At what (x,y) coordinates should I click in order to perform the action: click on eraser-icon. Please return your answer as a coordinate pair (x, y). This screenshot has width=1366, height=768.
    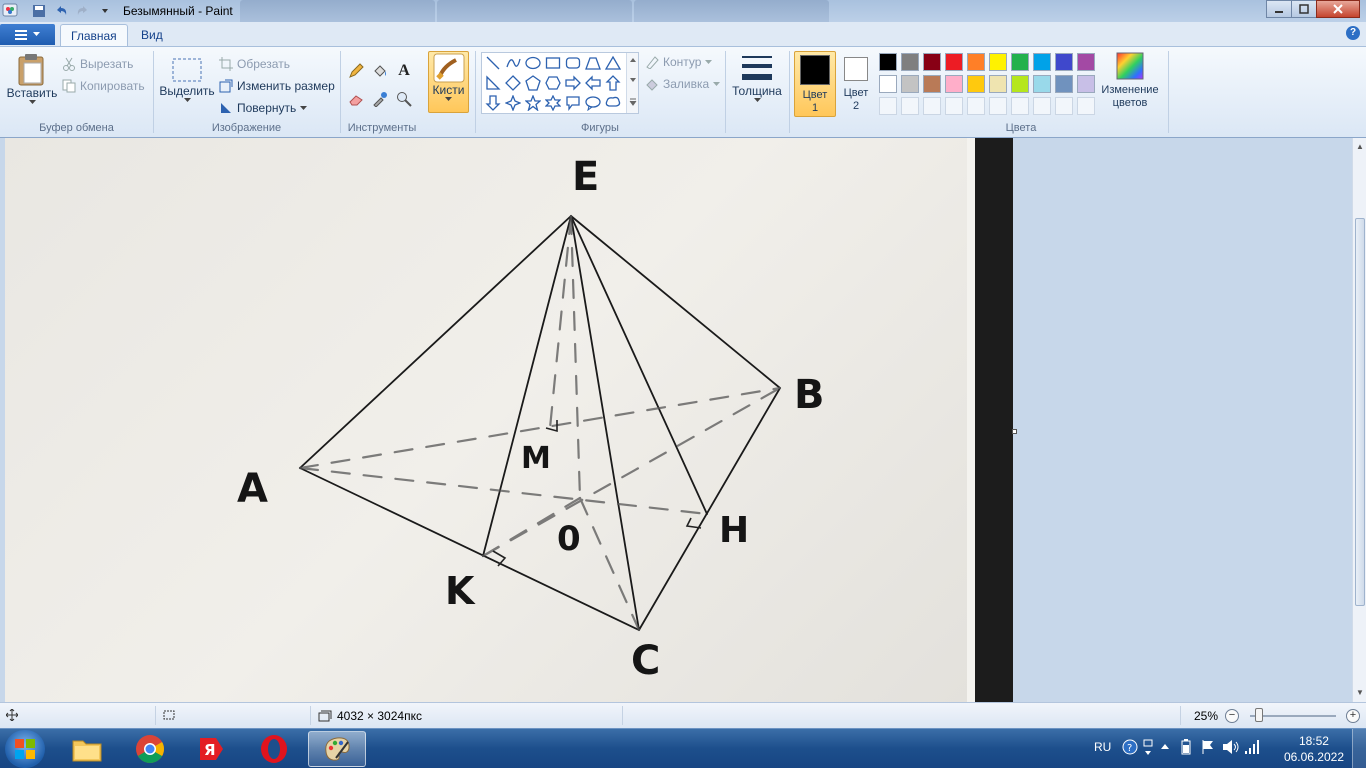
    Looking at the image, I should click on (356, 99).